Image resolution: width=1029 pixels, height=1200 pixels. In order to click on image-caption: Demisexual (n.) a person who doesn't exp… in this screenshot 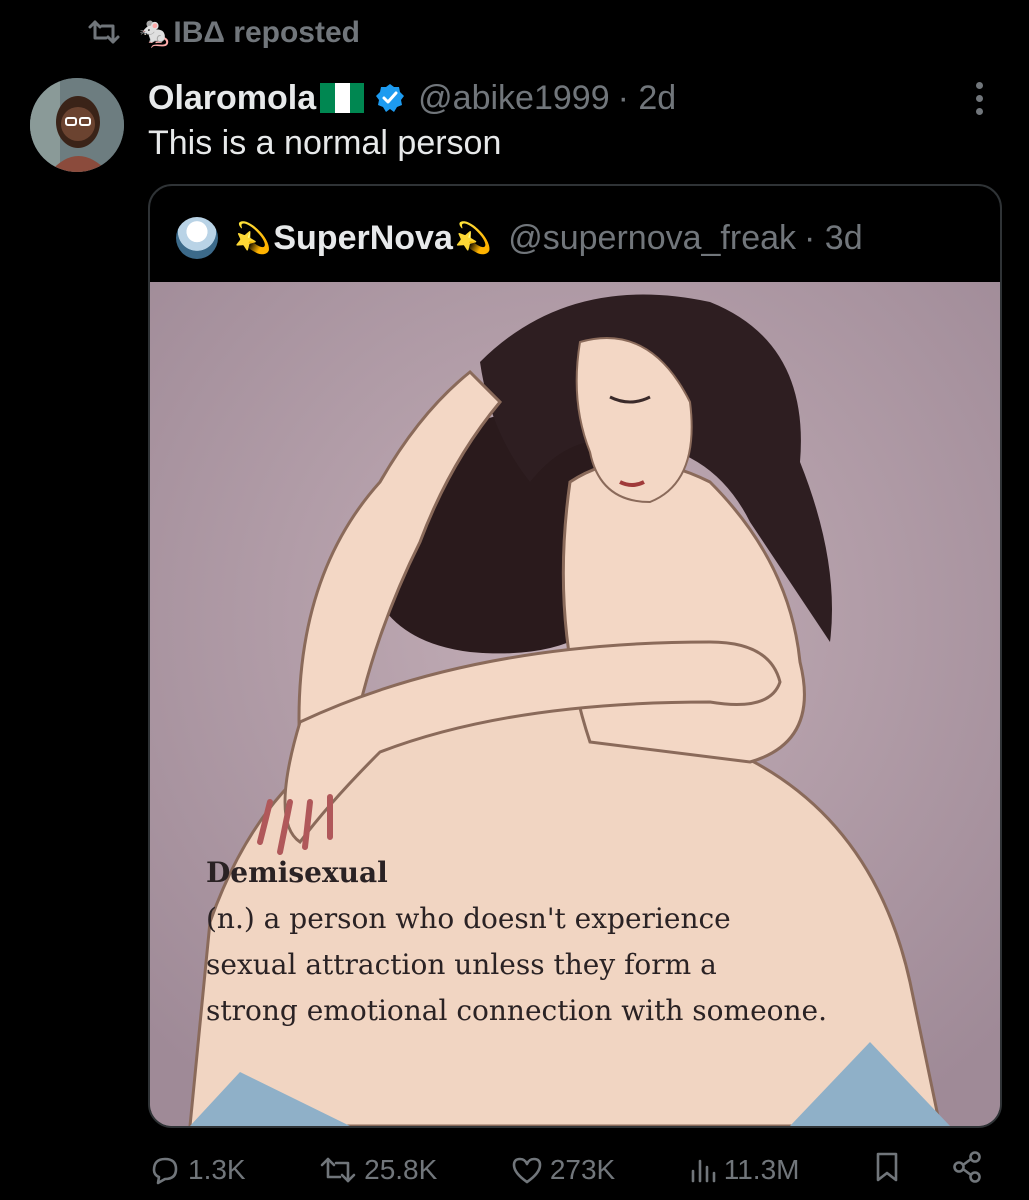, I will do `click(586, 942)`.